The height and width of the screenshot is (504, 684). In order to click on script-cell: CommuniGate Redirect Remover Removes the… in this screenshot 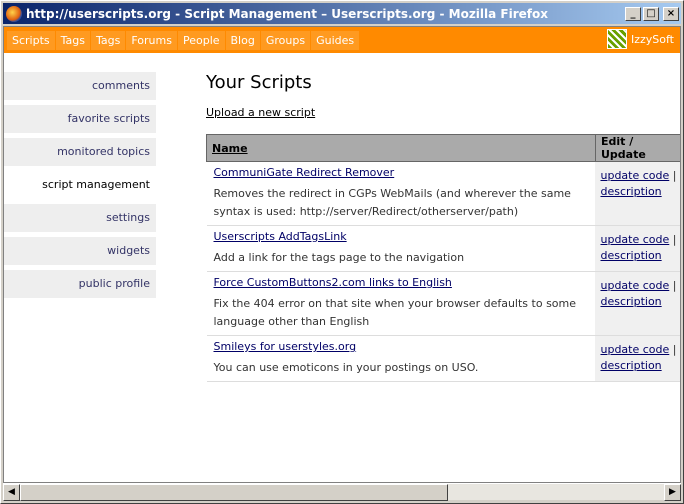, I will do `click(401, 193)`.